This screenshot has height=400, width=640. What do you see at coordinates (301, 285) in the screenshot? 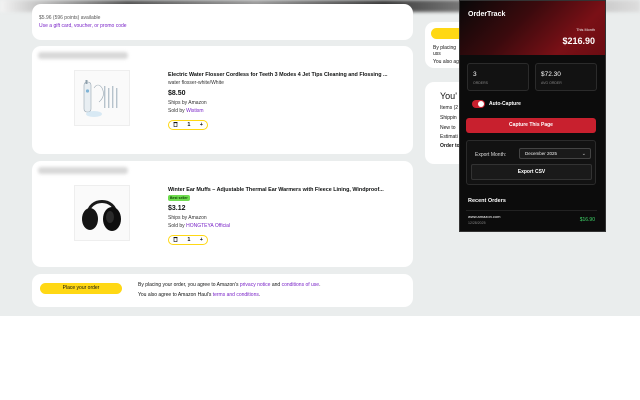
I see `conditions-link: conditions of use` at bounding box center [301, 285].